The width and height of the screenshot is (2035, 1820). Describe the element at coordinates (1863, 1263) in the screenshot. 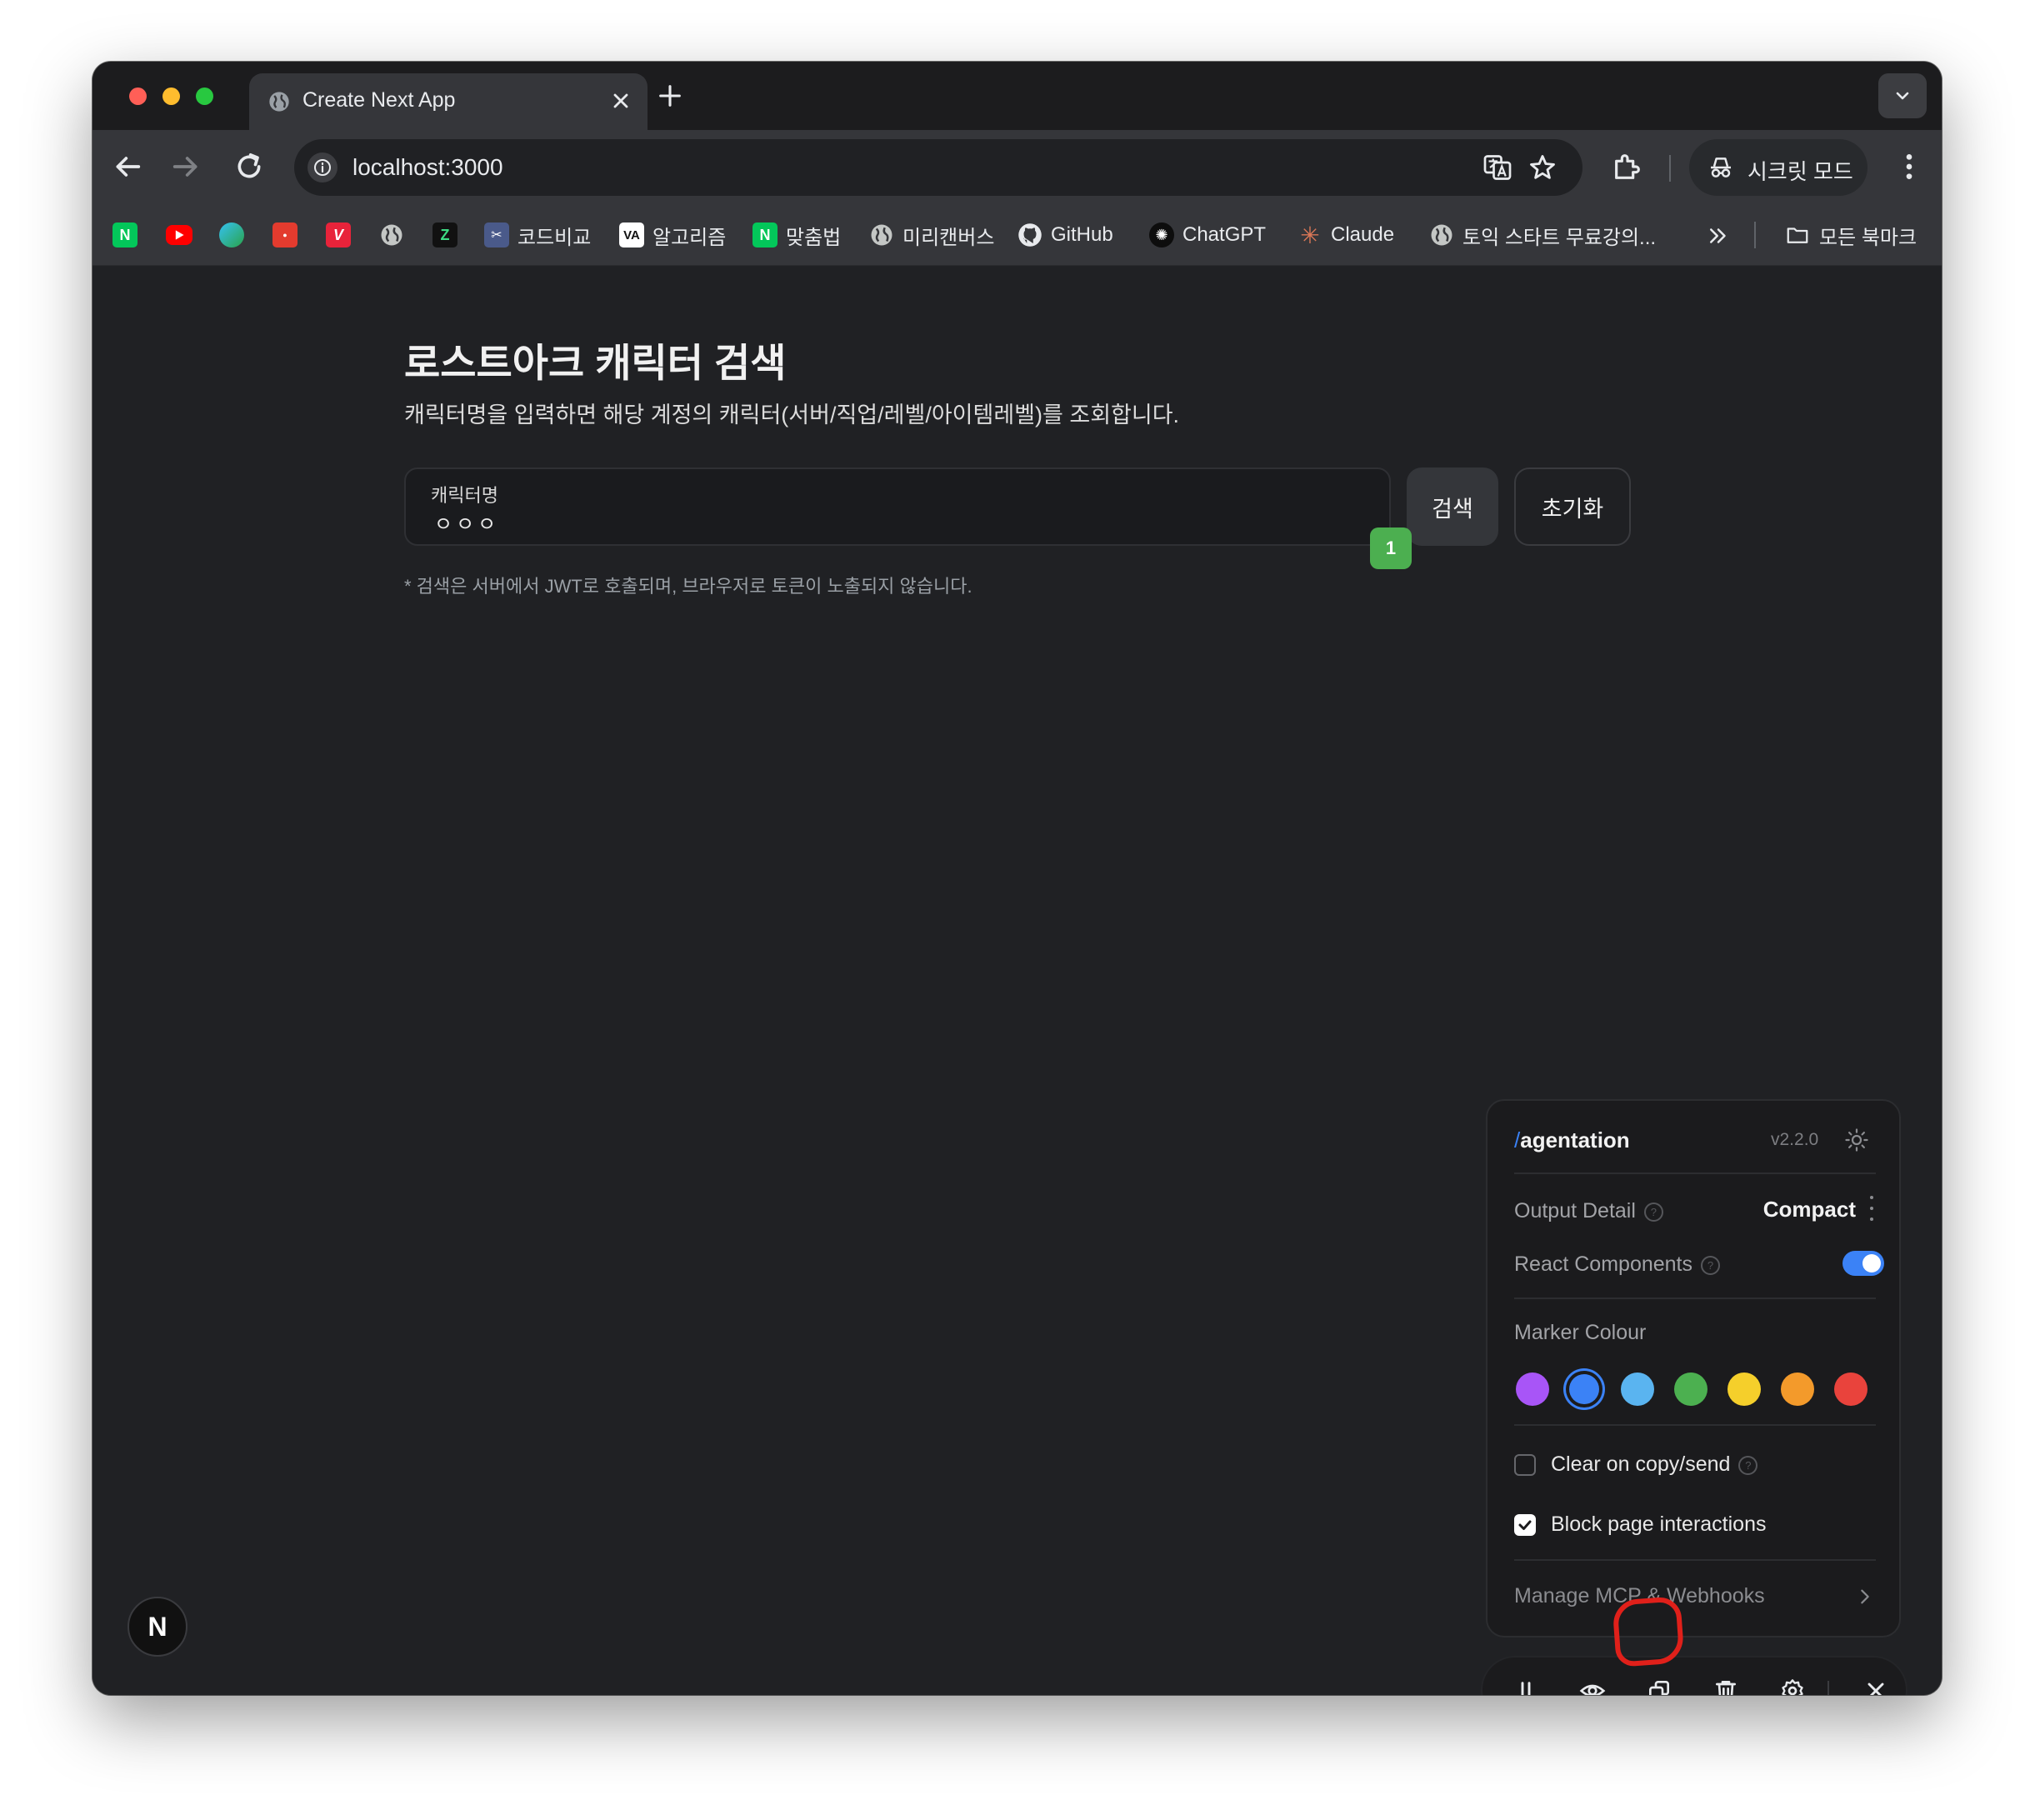

I see `react-components-toggle` at that location.